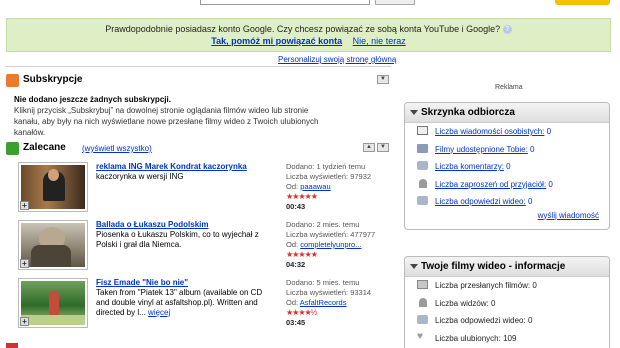 The width and height of the screenshot is (620, 348). Describe the element at coordinates (507, 267) in the screenshot. I see `my-videos-header: Twoje filmy wideo - informacje` at that location.